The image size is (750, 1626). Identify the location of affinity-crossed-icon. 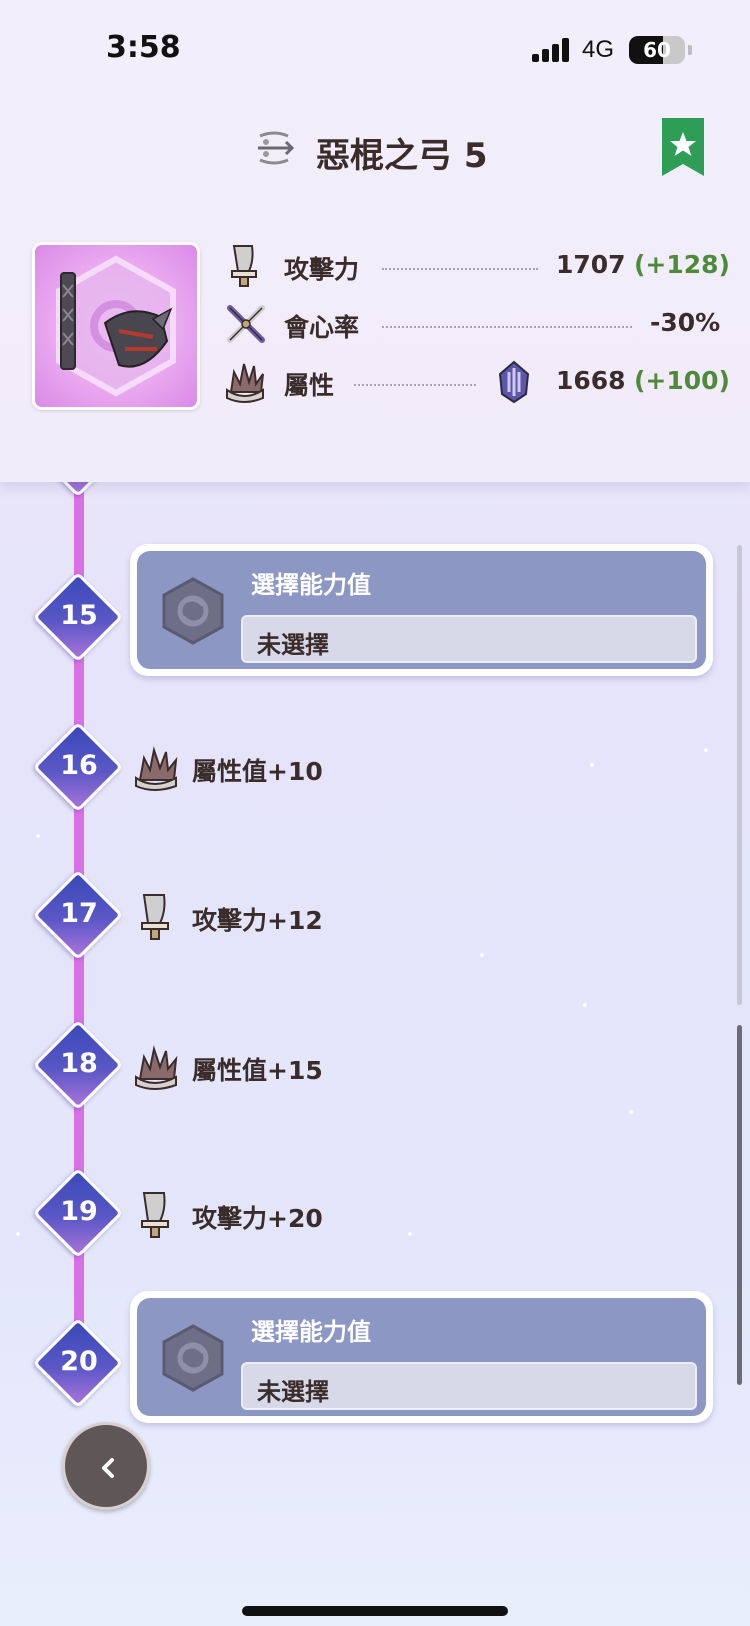
(246, 324).